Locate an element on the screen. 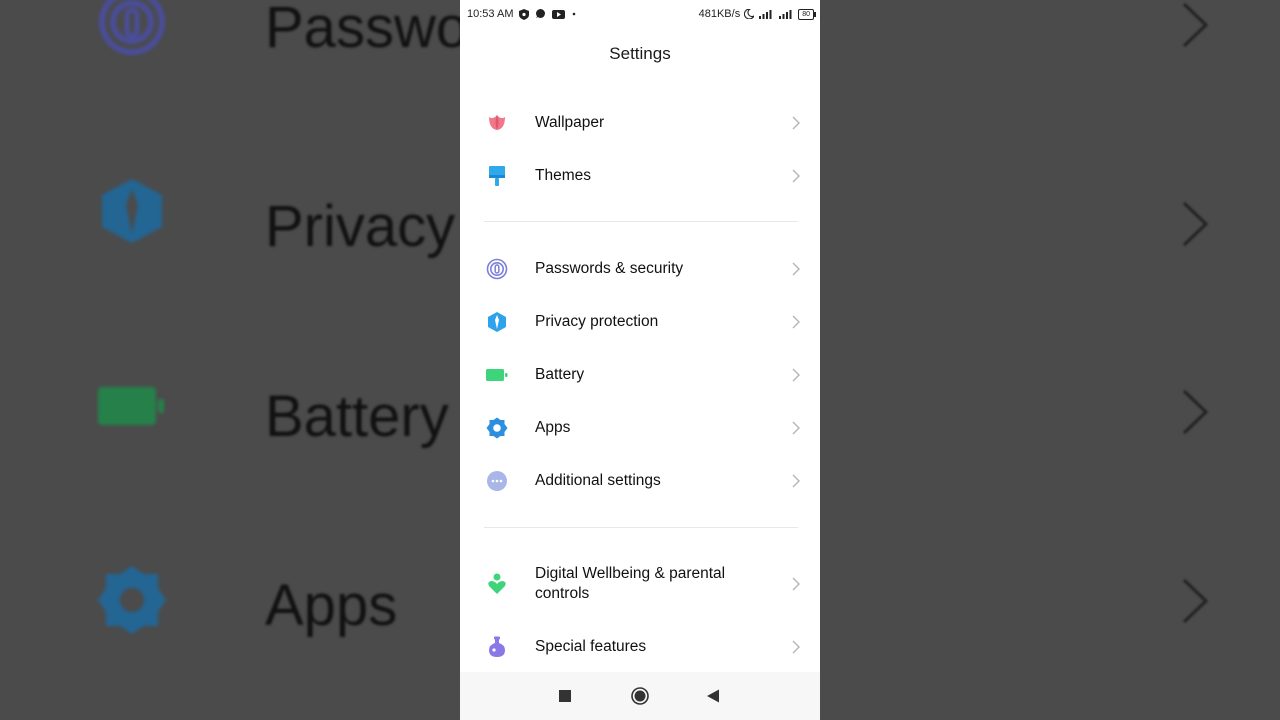 Image resolution: width=1280 pixels, height=720 pixels. square-icon is located at coordinates (565, 696).